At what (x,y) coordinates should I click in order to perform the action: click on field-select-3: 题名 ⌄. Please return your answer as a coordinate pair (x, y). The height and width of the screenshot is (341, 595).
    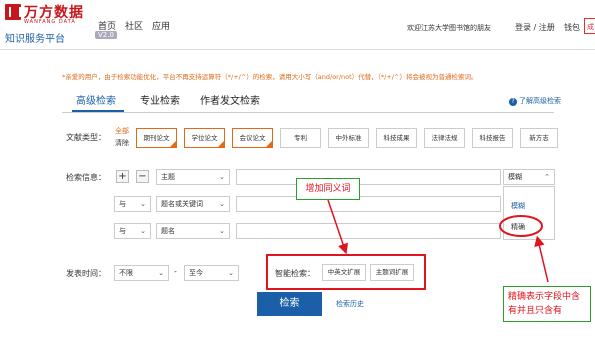
    Looking at the image, I should click on (193, 231).